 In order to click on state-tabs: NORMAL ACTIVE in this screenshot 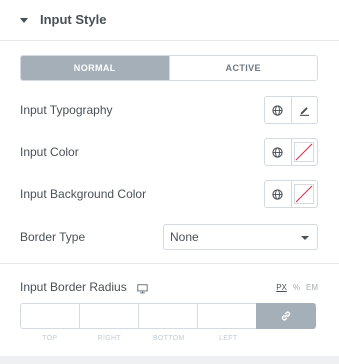, I will do `click(169, 68)`.